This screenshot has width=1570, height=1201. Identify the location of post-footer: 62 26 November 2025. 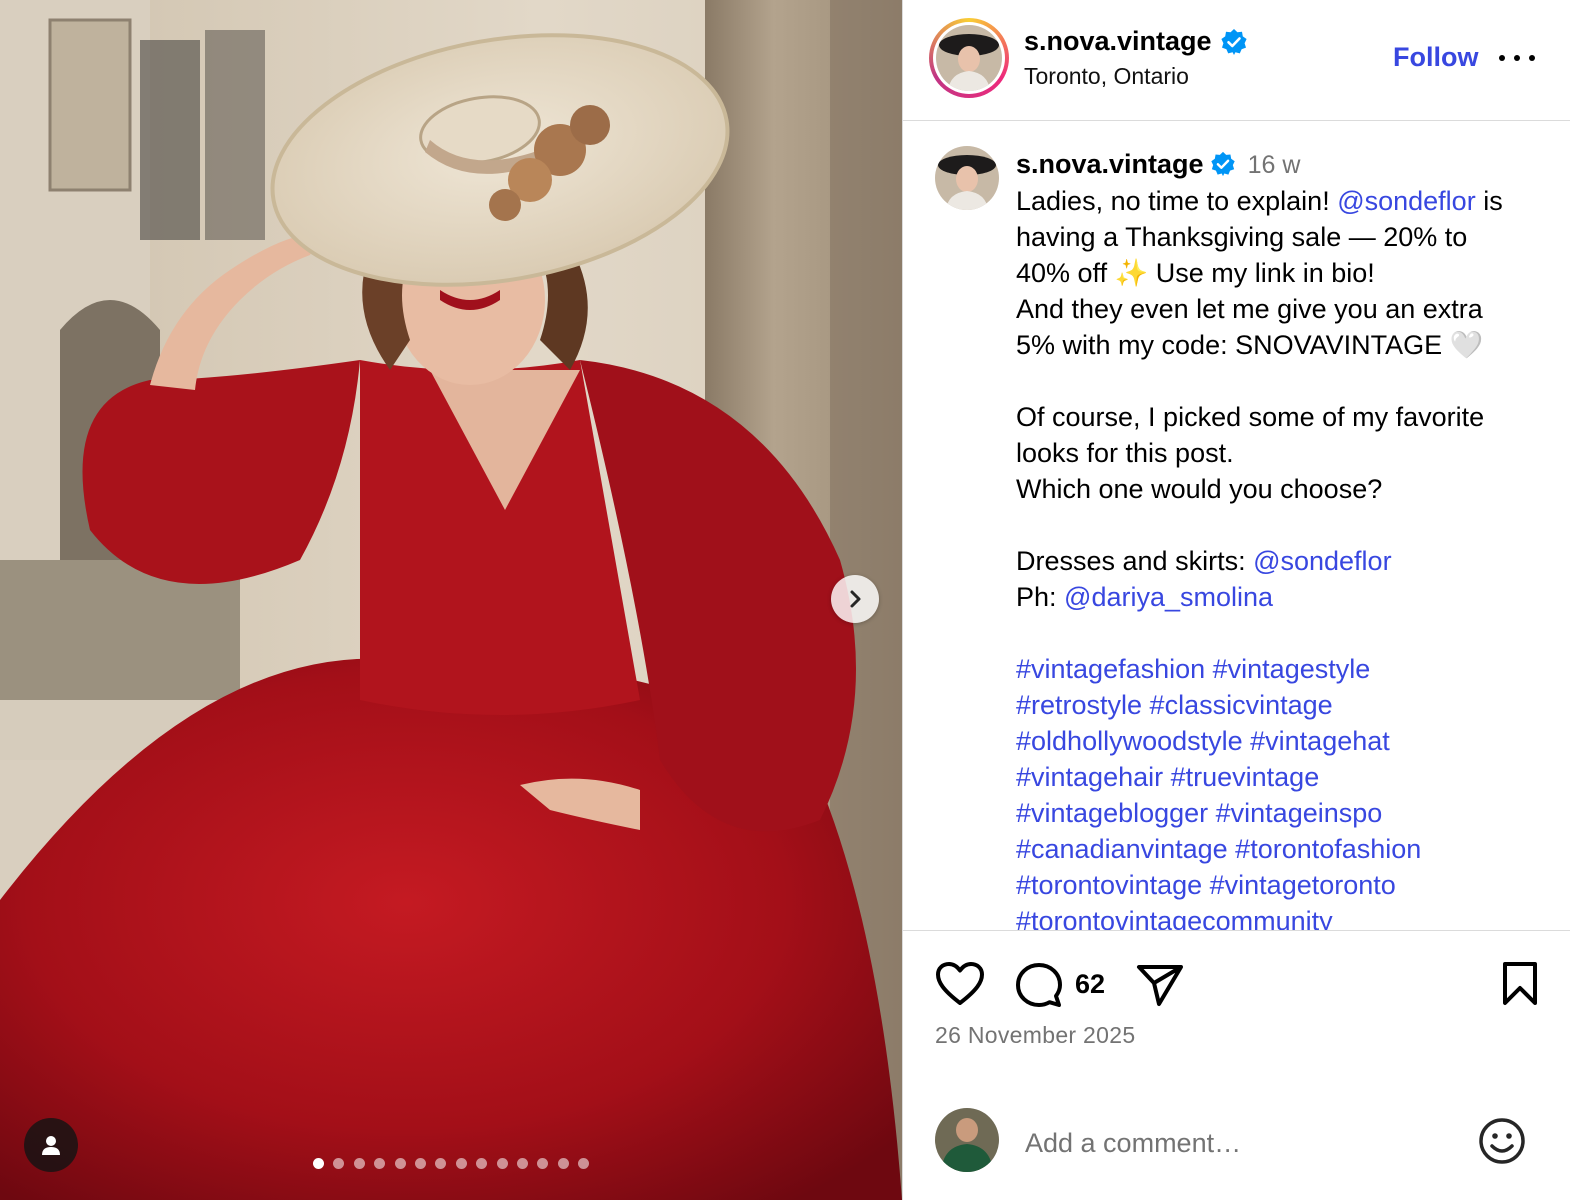
(1236, 1065).